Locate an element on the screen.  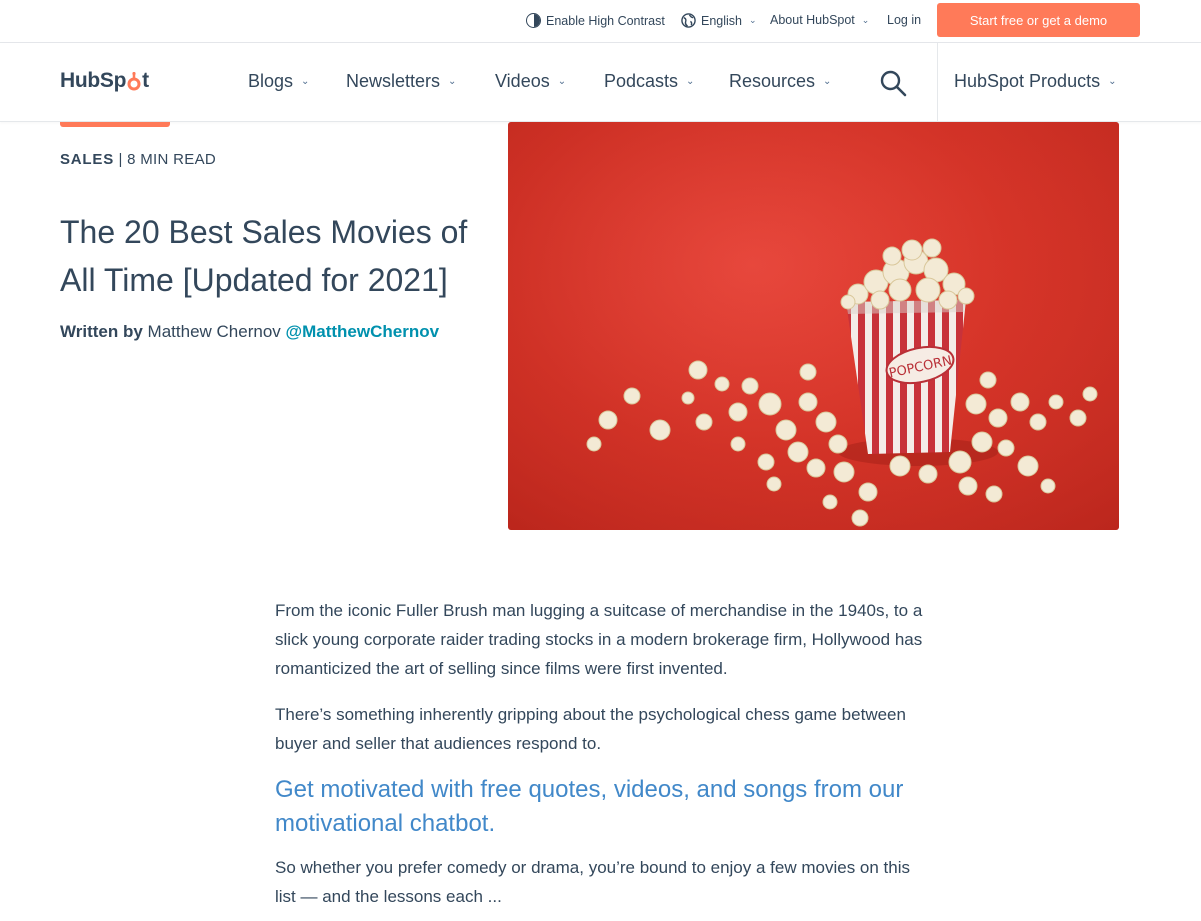
login-label: Log in is located at coordinates (904, 20).